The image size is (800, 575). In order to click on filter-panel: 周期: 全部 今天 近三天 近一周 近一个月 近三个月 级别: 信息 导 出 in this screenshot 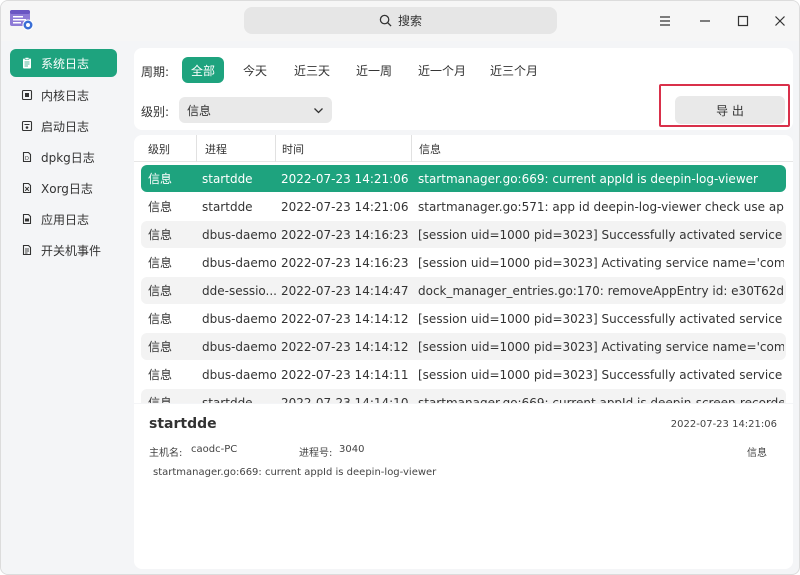, I will do `click(463, 89)`.